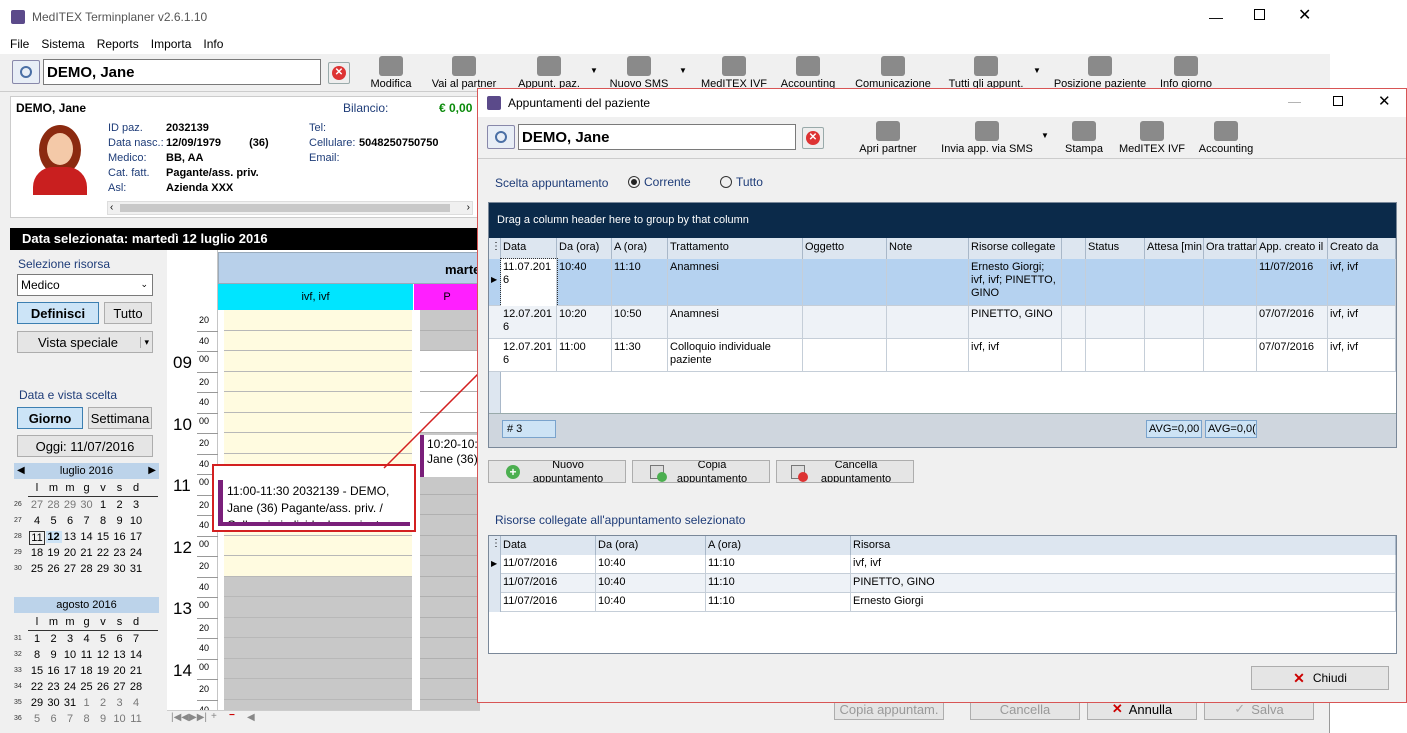 The height and width of the screenshot is (733, 1407). I want to click on copia-appuntamento-button: Copia appuntamento, so click(701, 471).